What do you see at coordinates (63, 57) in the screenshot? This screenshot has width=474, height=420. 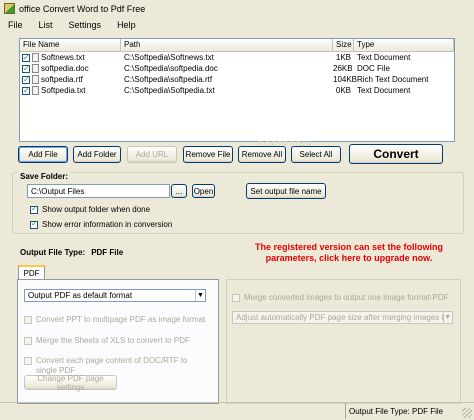 I see `file-name: Softnews.txt` at bounding box center [63, 57].